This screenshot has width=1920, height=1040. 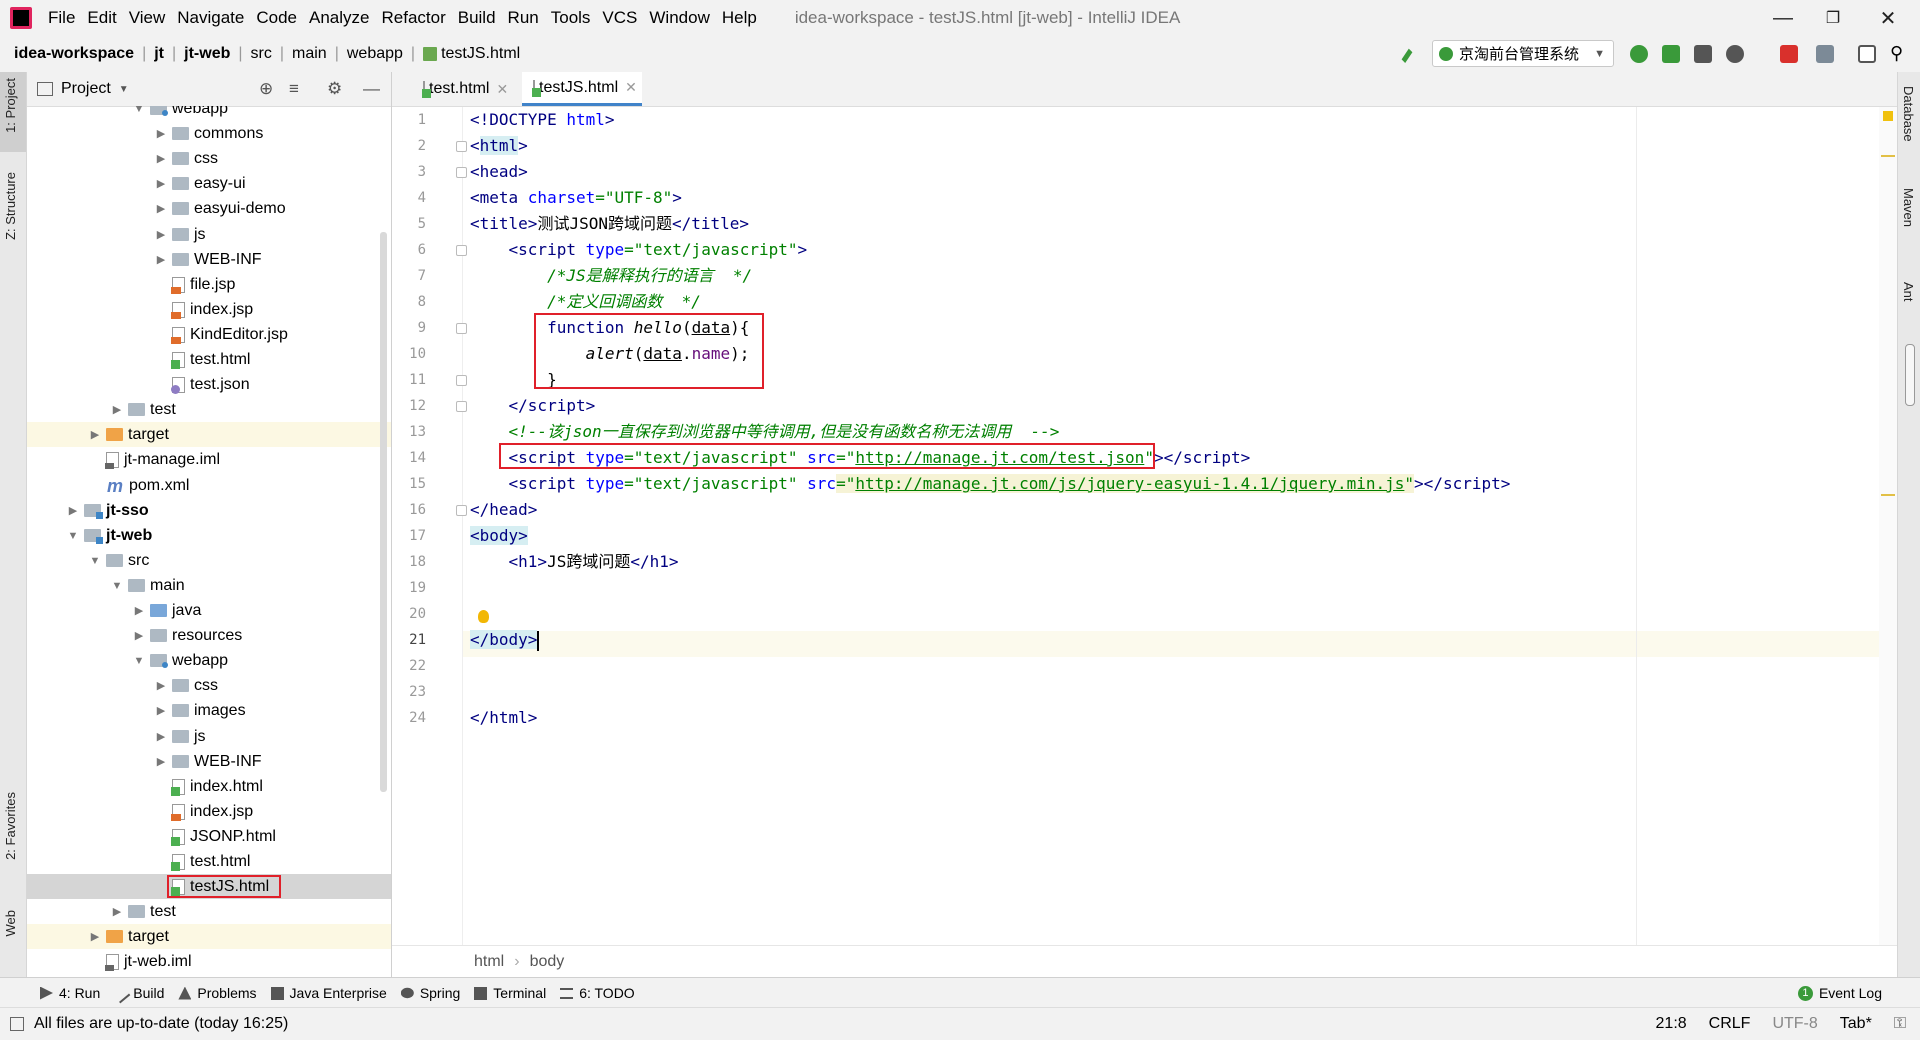 What do you see at coordinates (597, 993) in the screenshot?
I see `todo-tool-button: 6: TODO` at bounding box center [597, 993].